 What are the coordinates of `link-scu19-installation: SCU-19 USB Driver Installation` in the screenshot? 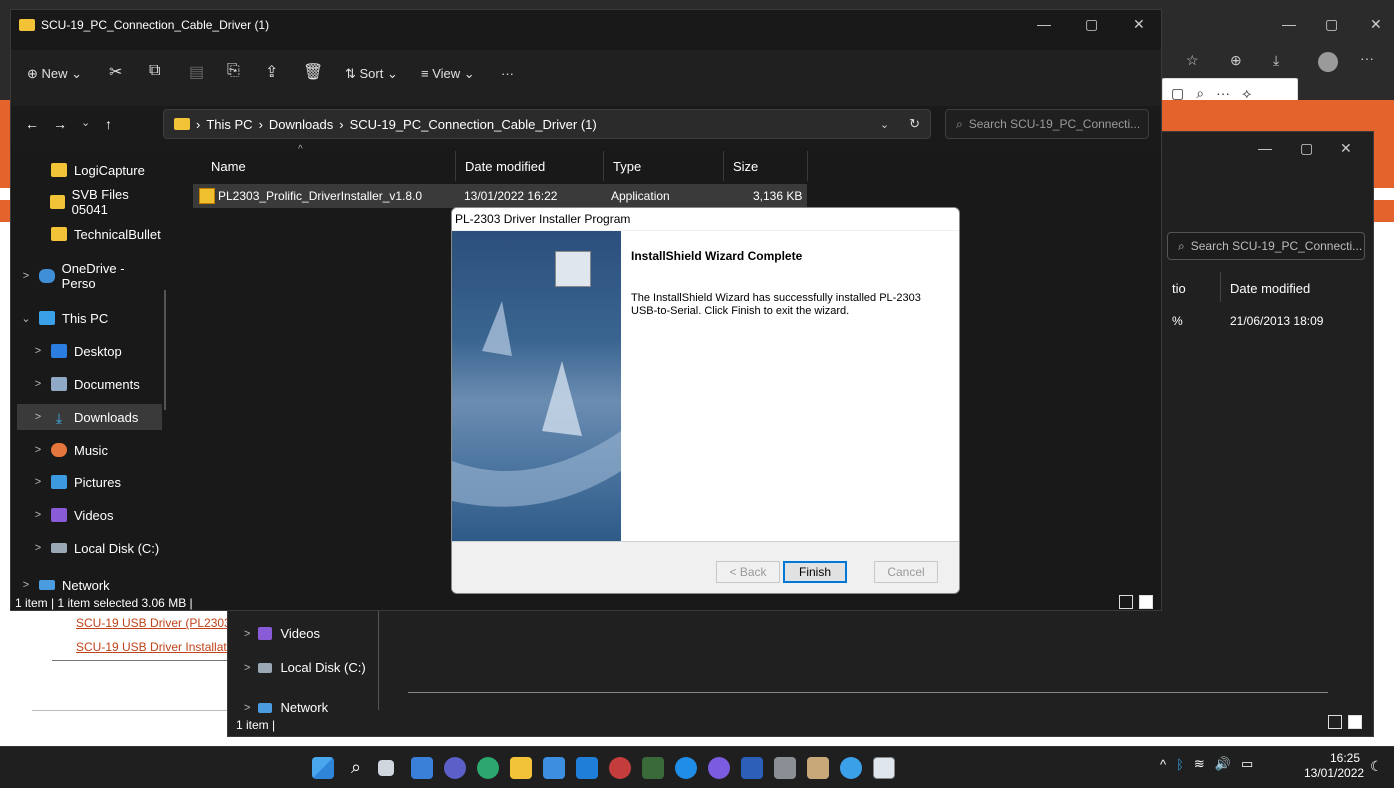 It's located at (159, 647).